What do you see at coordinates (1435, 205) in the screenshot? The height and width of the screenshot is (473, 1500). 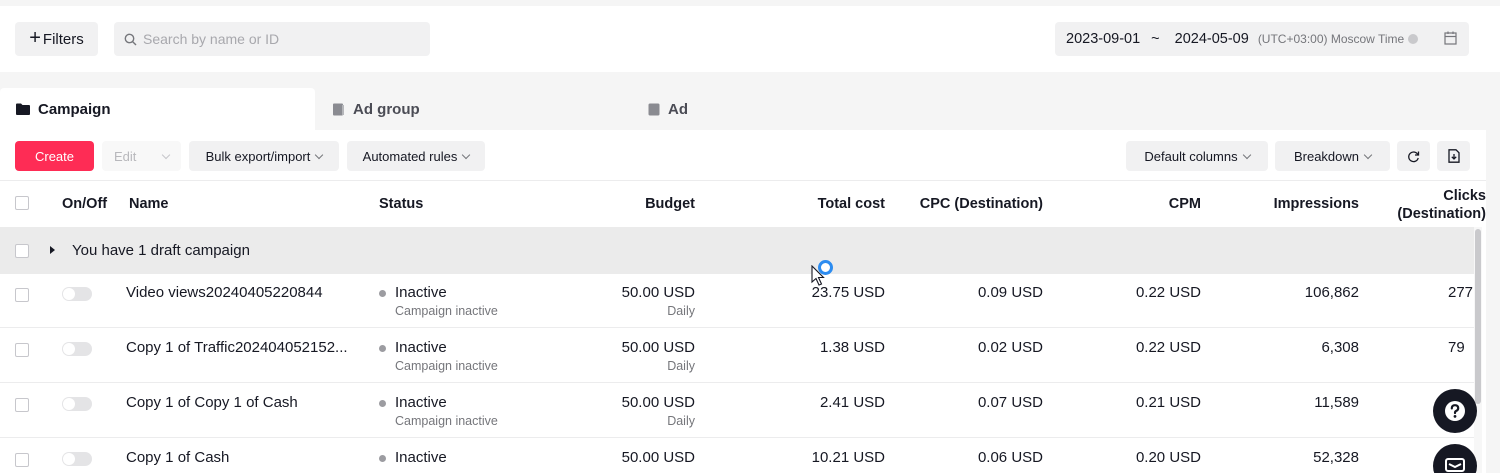 I see `col-clicks: Clicks (Destination)` at bounding box center [1435, 205].